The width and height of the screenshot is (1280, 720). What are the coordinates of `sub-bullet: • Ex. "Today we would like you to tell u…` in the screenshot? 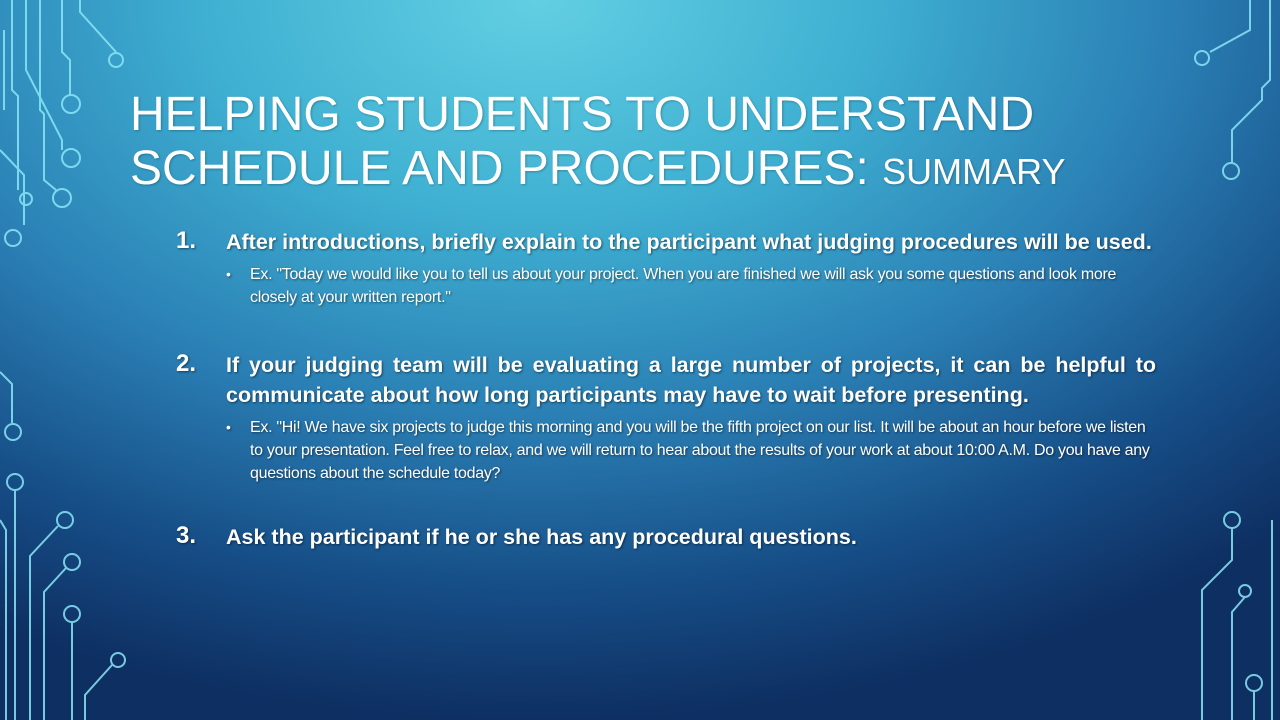 It's located at (691, 286).